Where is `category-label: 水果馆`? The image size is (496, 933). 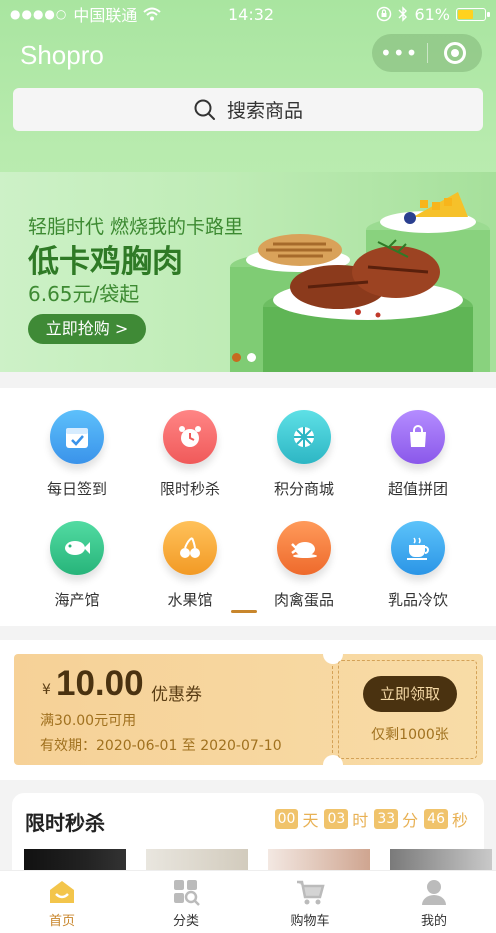 category-label: 水果馆 is located at coordinates (190, 600).